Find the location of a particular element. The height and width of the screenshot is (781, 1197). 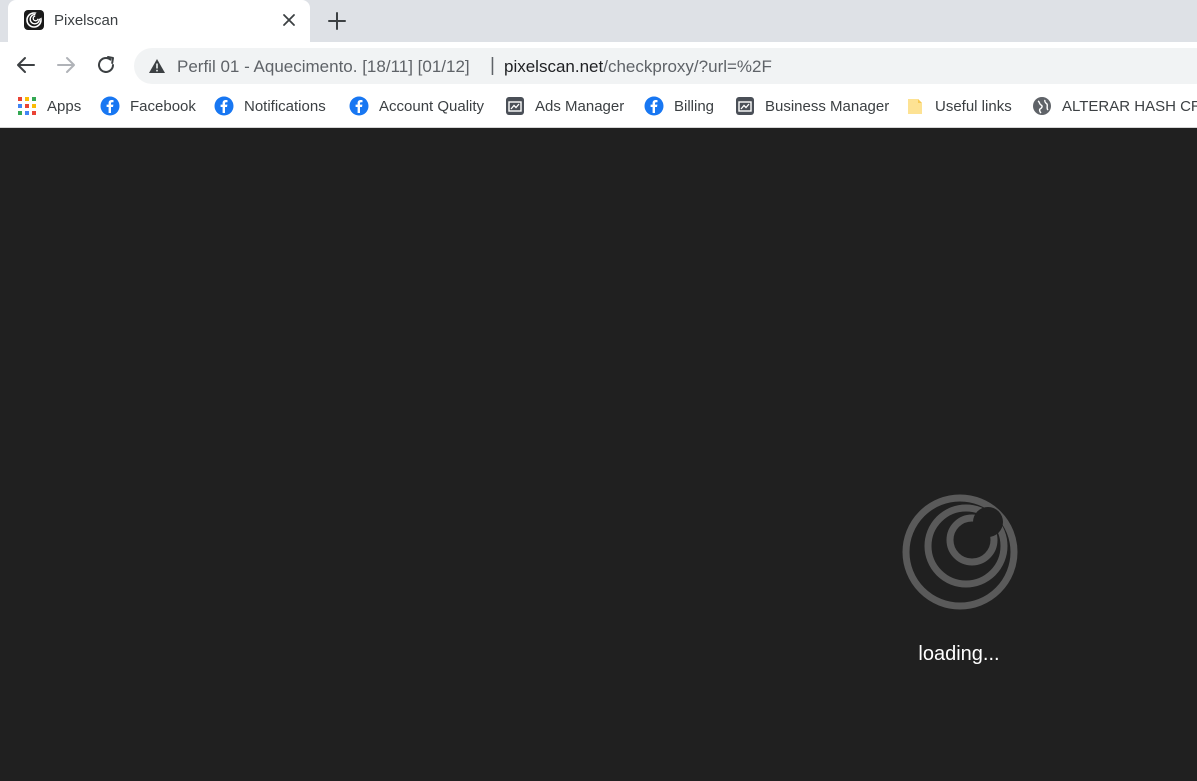

bookmark-label: Facebook is located at coordinates (163, 106).